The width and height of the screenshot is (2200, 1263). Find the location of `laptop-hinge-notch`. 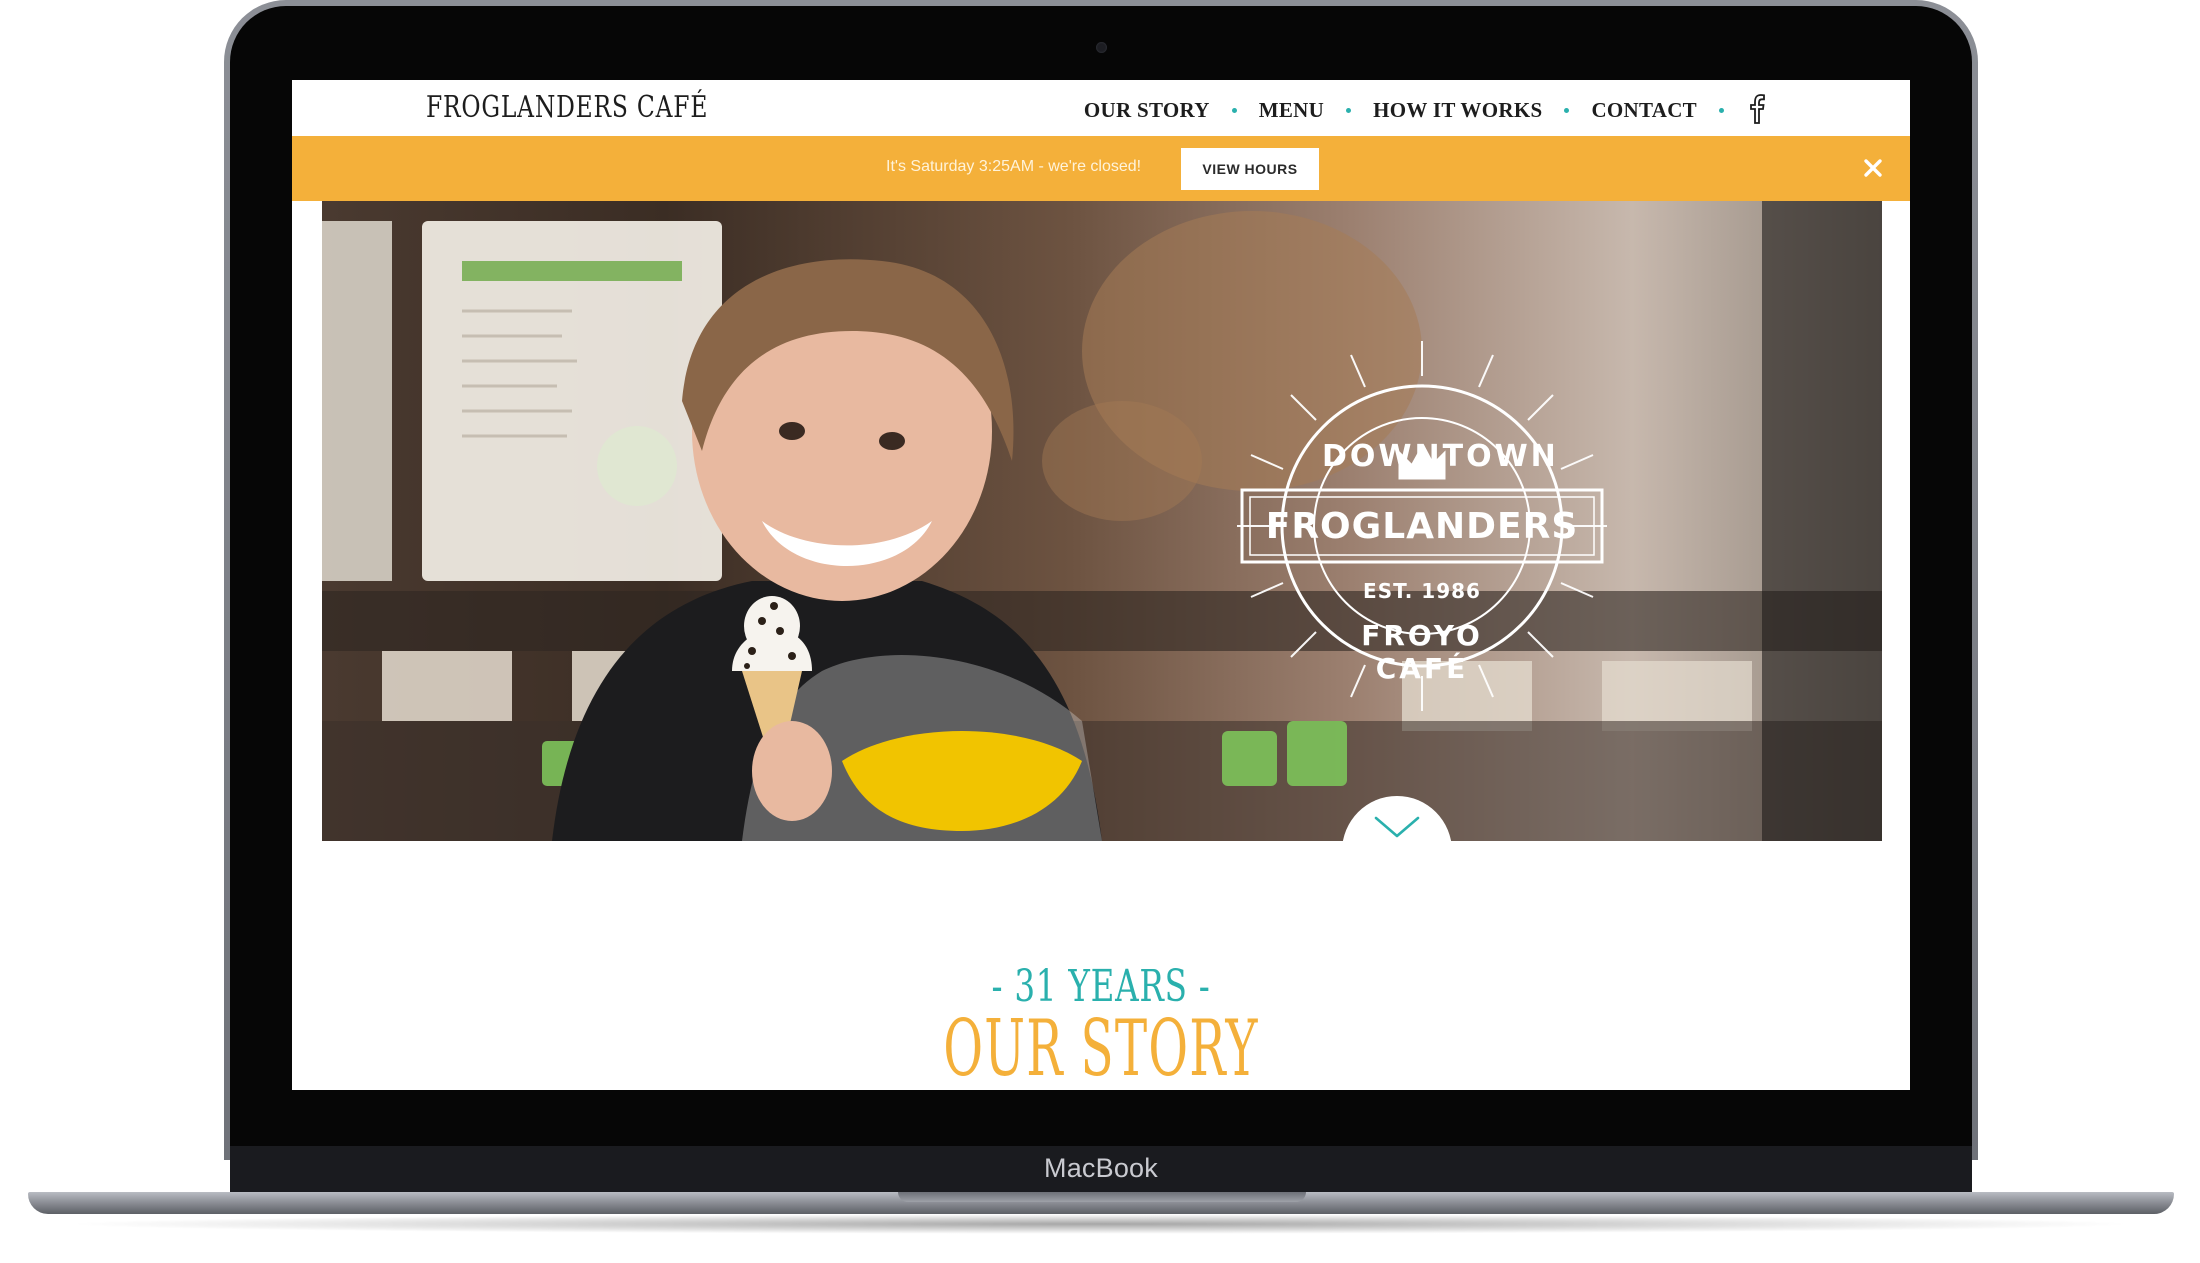

laptop-hinge-notch is located at coordinates (1102, 1197).